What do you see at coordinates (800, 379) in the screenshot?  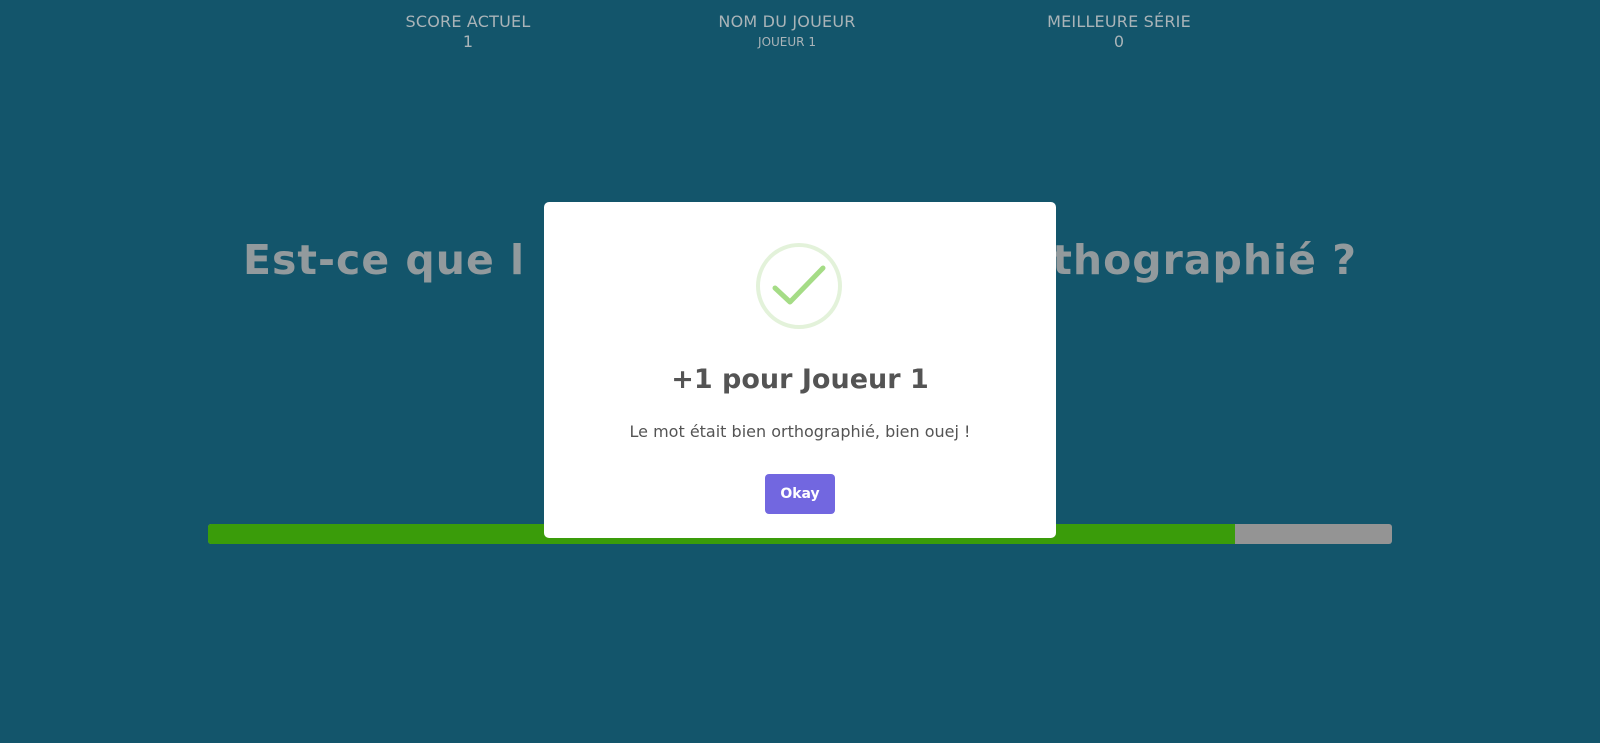 I see `dialog-title: +1 pour Joueur 1` at bounding box center [800, 379].